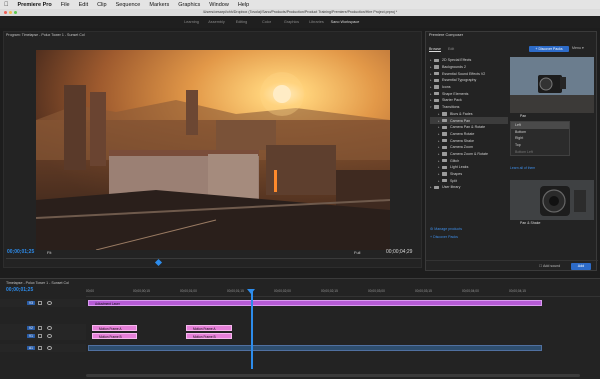 The image size is (600, 379). Describe the element at coordinates (469, 187) in the screenshot. I see `folder-item: ▸ User library` at that location.